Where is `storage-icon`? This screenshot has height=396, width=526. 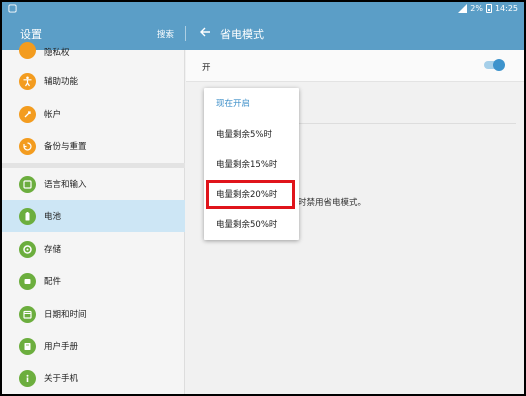
storage-icon is located at coordinates (27, 249).